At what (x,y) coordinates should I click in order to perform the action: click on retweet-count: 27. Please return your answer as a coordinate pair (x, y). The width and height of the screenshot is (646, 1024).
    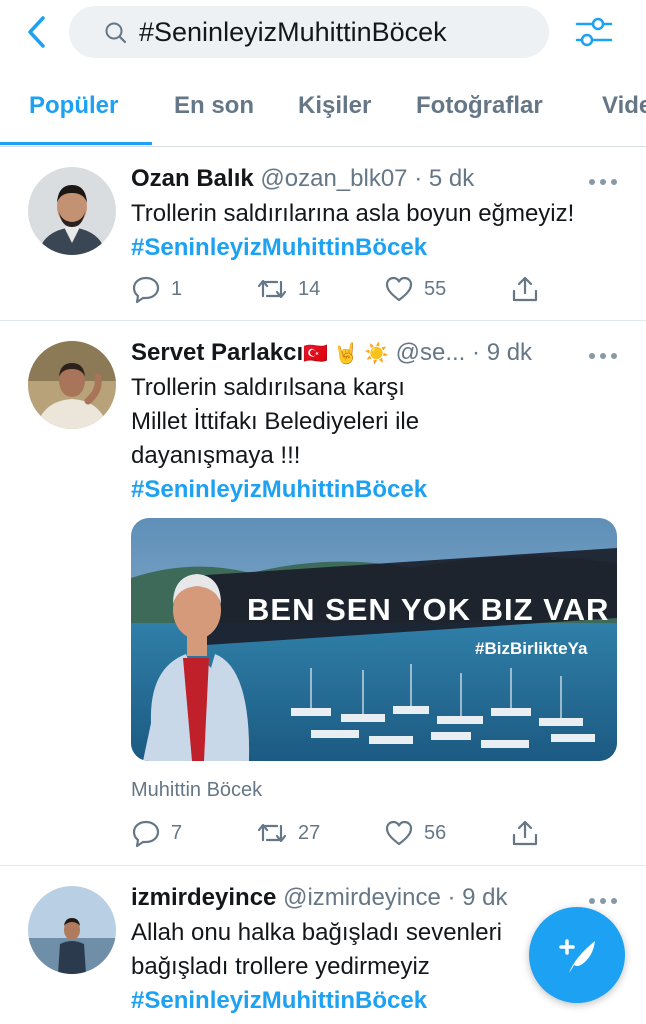
    Looking at the image, I should click on (309, 832).